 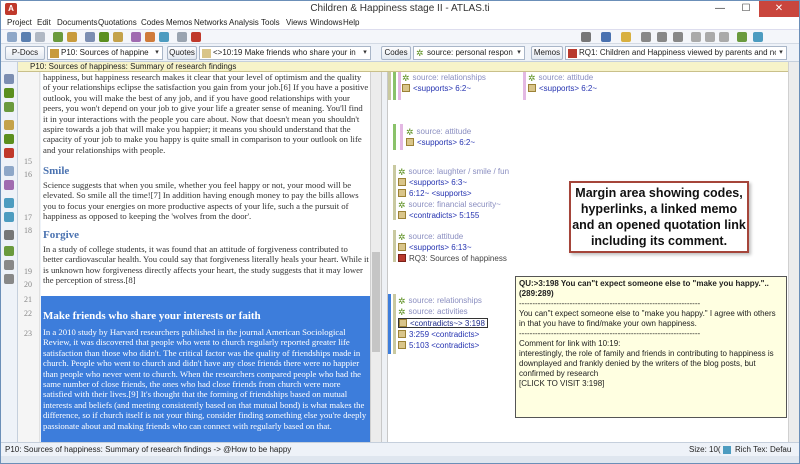 What do you see at coordinates (150, 37) in the screenshot?
I see `query-tool-icon` at bounding box center [150, 37].